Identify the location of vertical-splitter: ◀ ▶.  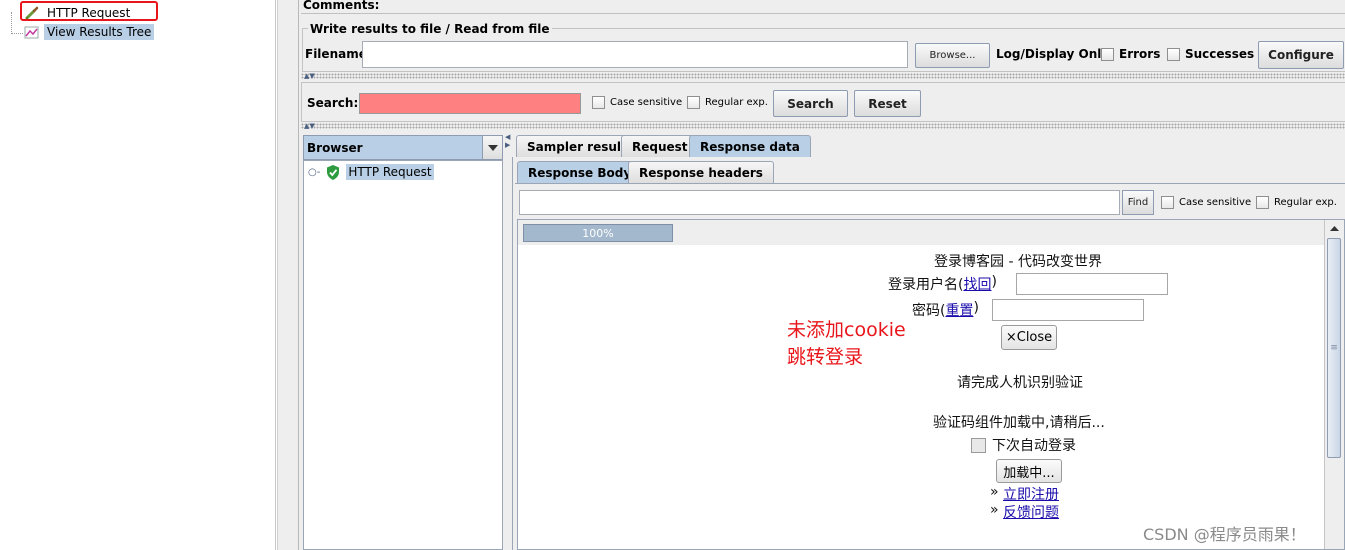
(508, 341).